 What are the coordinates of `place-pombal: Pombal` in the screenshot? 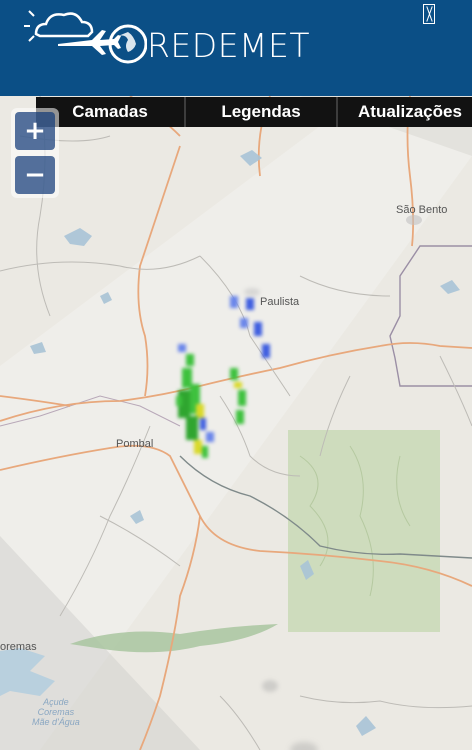 It's located at (135, 444).